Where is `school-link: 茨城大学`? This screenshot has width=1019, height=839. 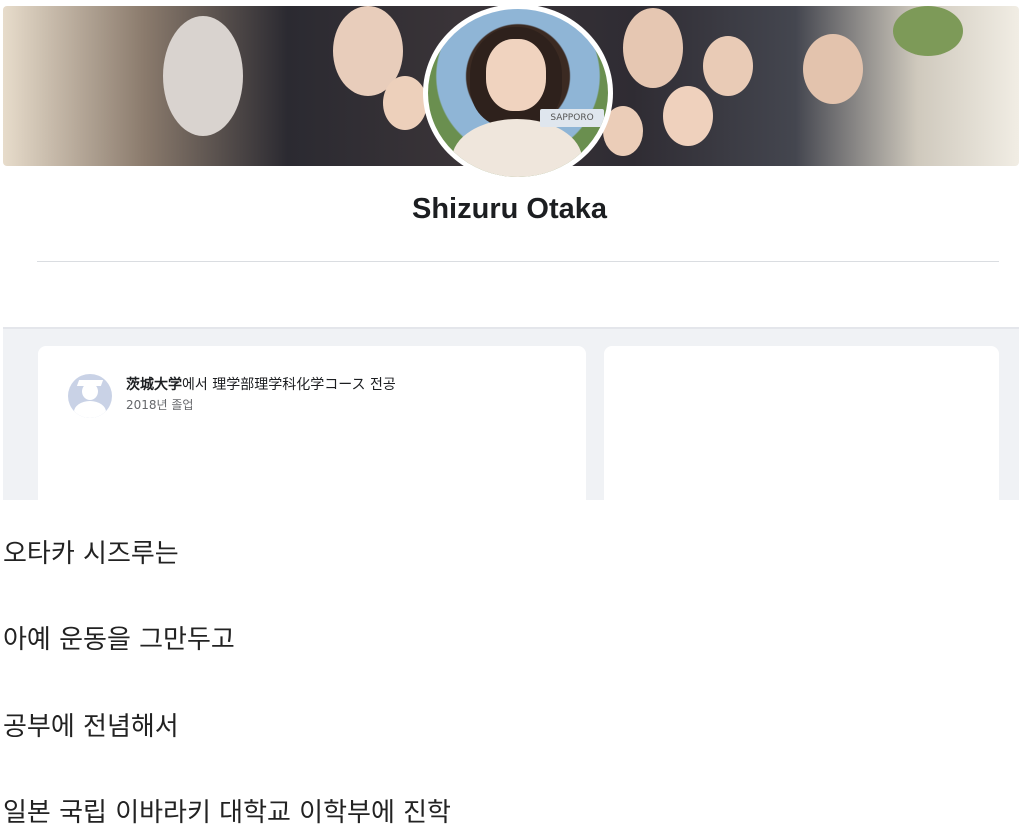
school-link: 茨城大学 is located at coordinates (154, 385).